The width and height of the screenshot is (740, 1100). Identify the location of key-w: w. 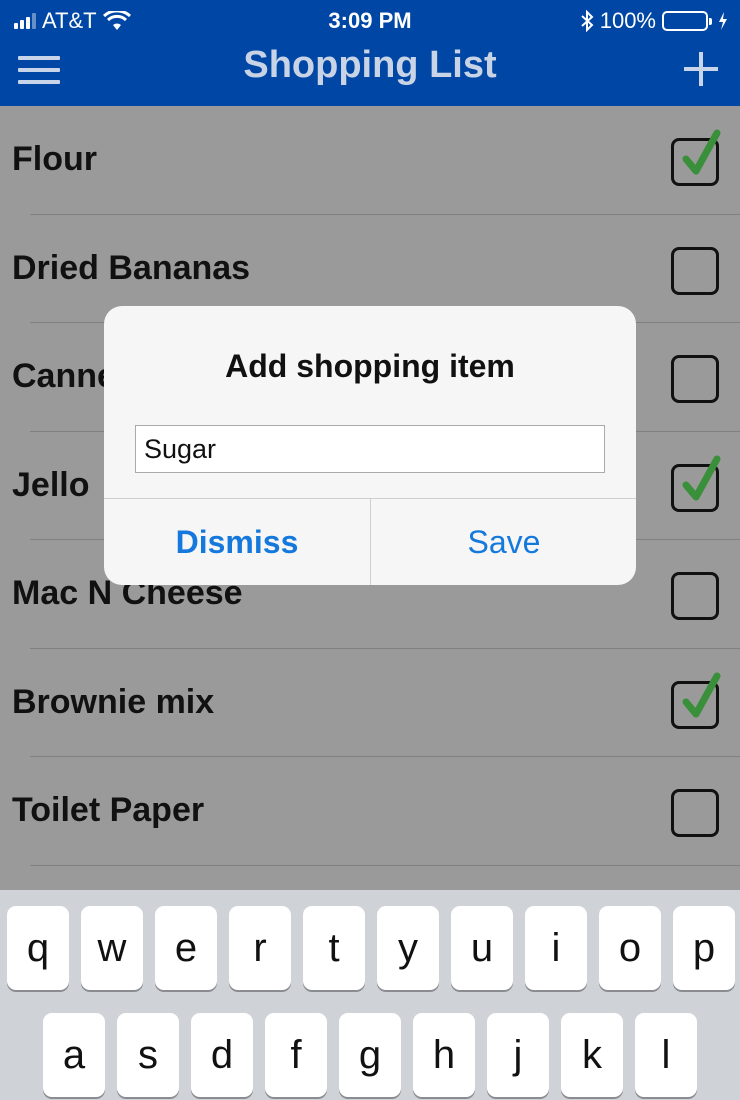
(112, 948).